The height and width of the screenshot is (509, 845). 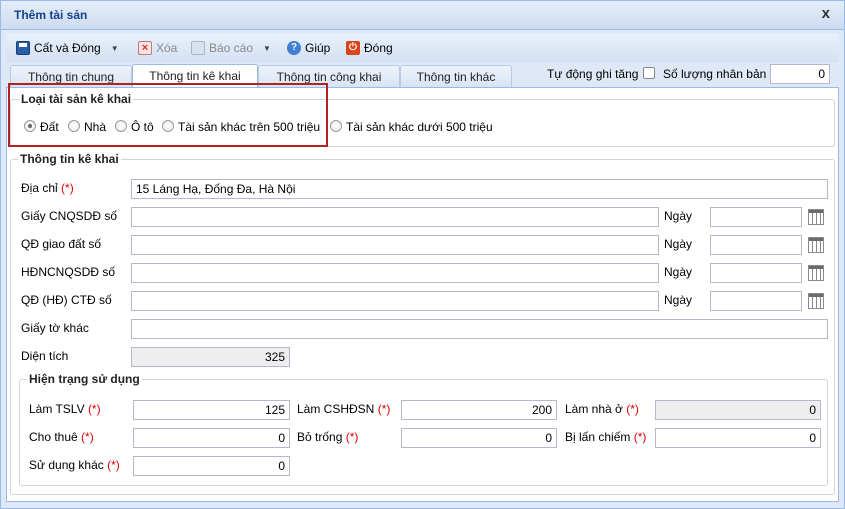 I want to click on save-close-button: Cất và Đóng ▼, so click(x=67, y=48).